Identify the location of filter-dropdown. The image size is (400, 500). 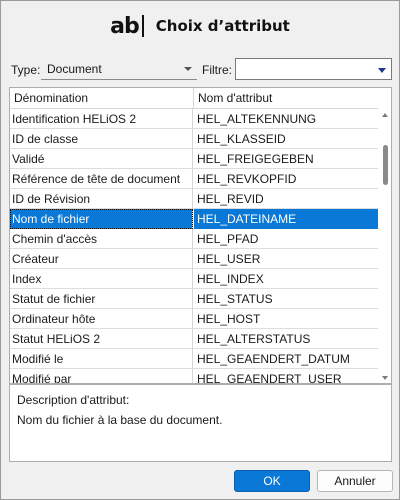
(313, 69).